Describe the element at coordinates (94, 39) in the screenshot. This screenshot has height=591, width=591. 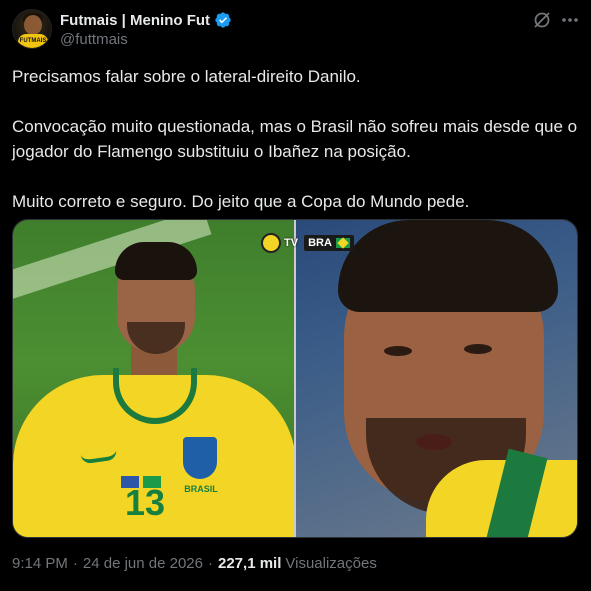
I see `author-handle: @futtmais` at that location.